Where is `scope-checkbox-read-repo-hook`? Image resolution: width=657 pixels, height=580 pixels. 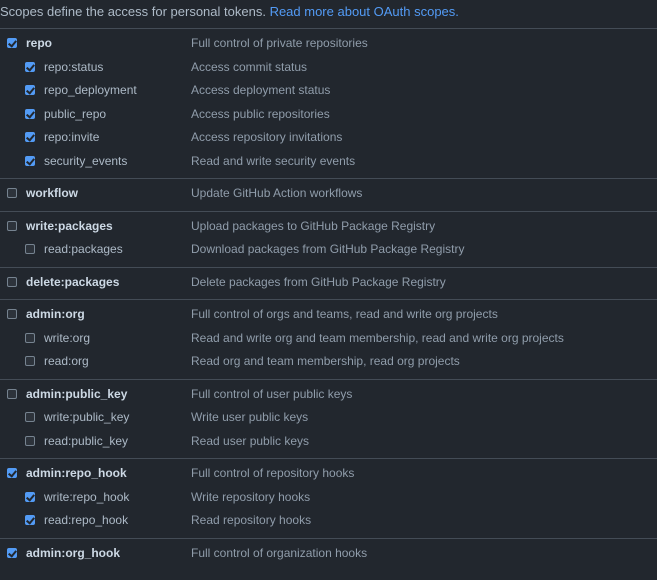 scope-checkbox-read-repo-hook is located at coordinates (30, 520).